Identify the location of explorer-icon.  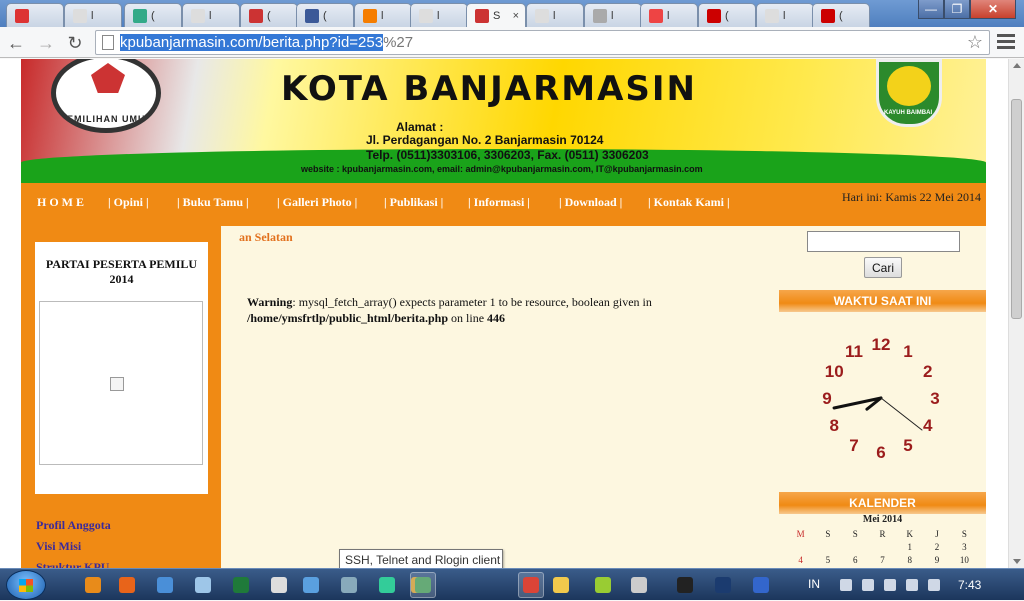
(561, 585).